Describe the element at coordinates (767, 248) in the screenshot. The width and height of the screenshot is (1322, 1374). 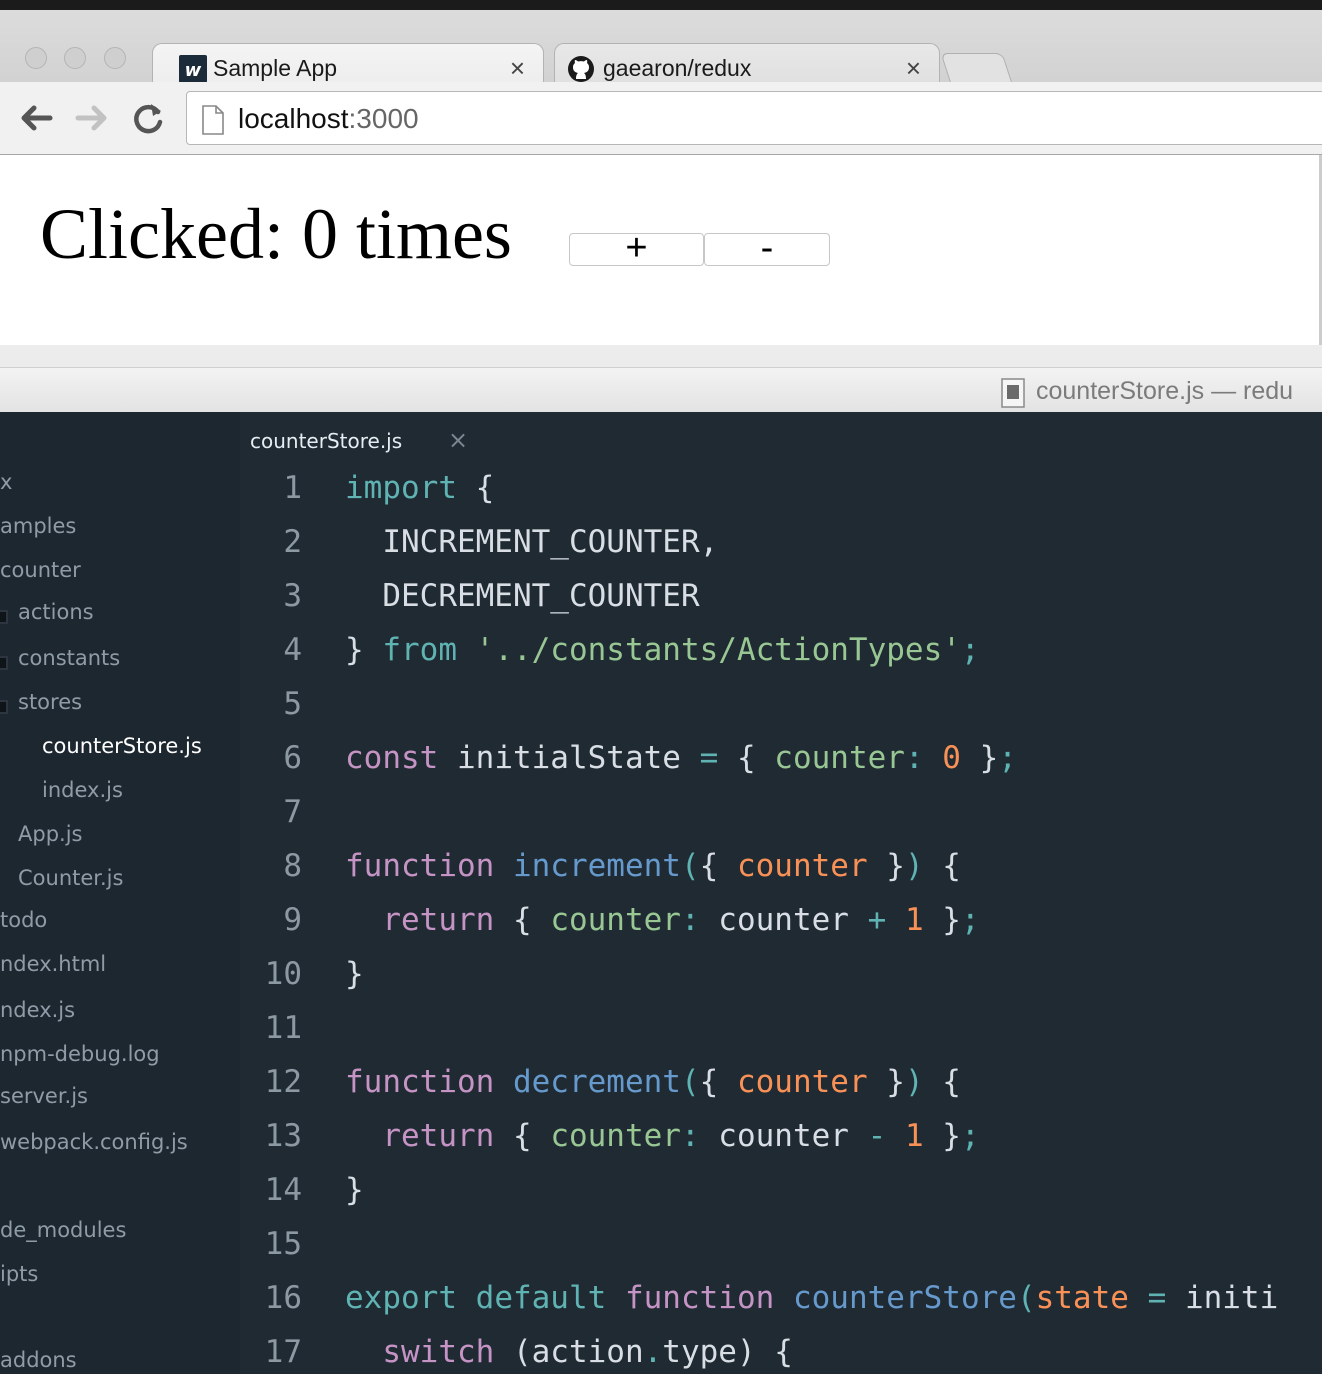
I see `decrement-button: -` at that location.